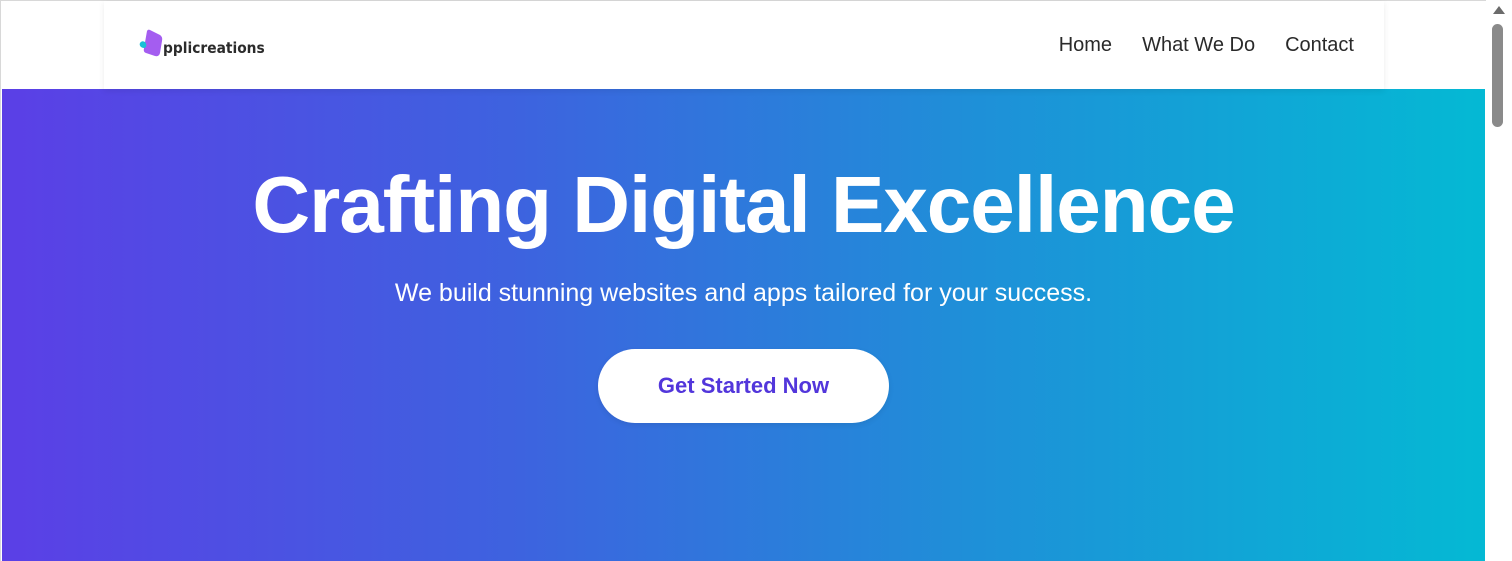 The width and height of the screenshot is (1512, 561). I want to click on nav-contact-link: Contact, so click(1319, 45).